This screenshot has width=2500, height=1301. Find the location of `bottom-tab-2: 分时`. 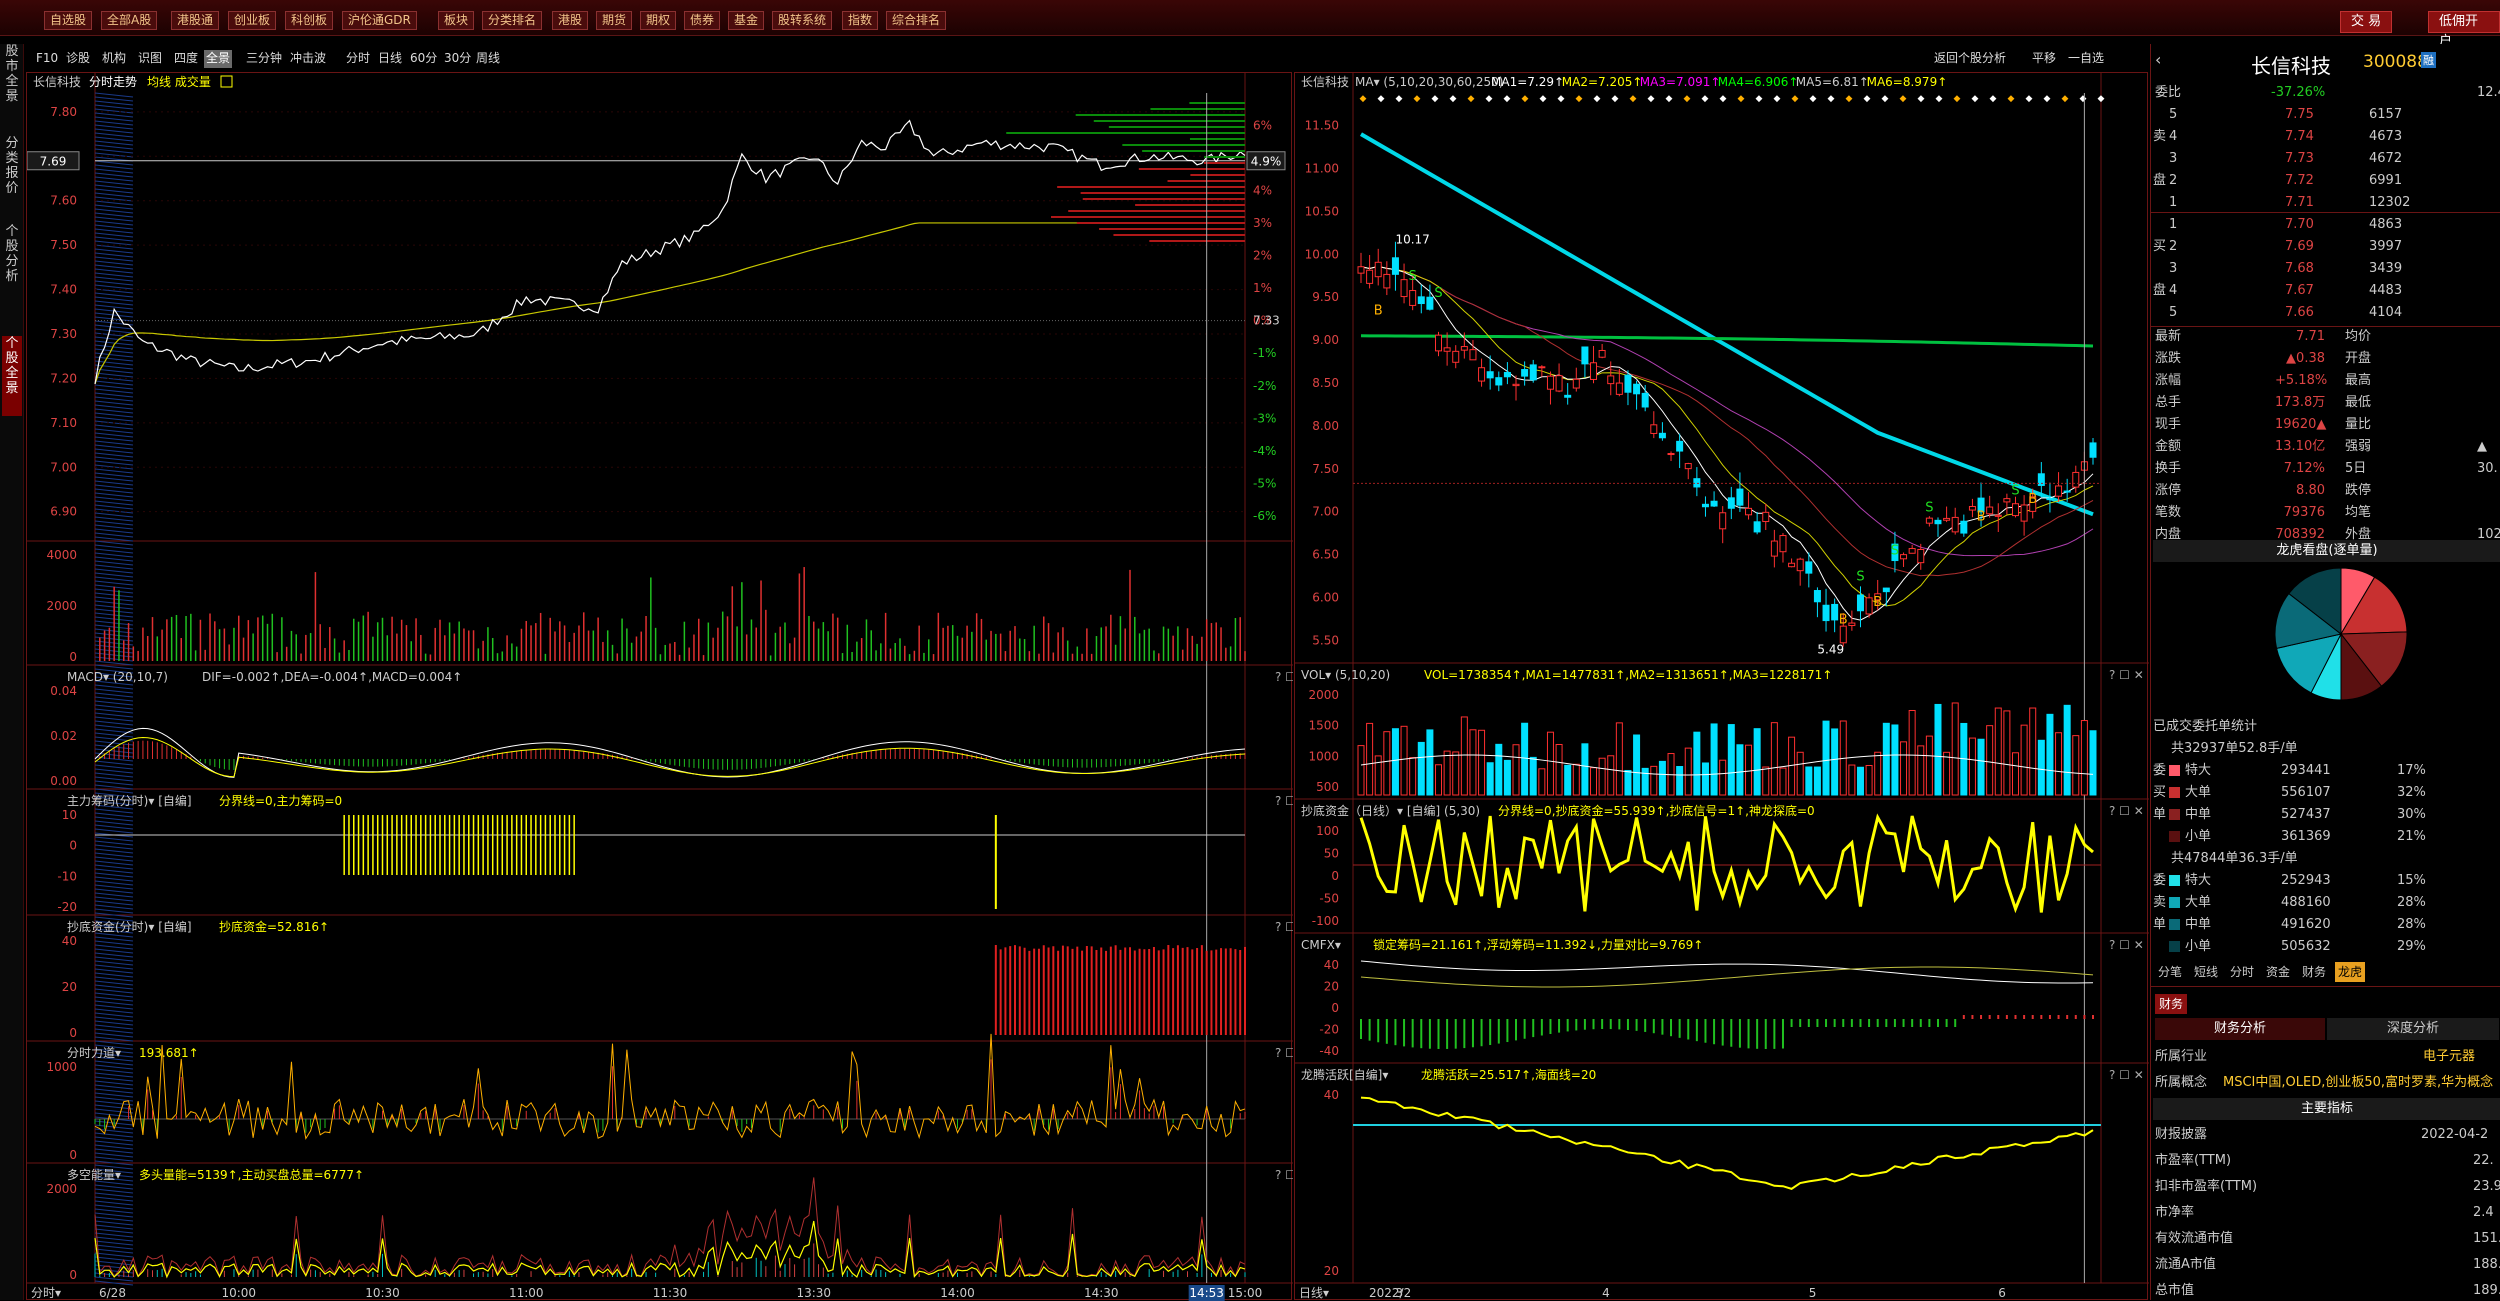

bottom-tab-2: 分时 is located at coordinates (2242, 972).